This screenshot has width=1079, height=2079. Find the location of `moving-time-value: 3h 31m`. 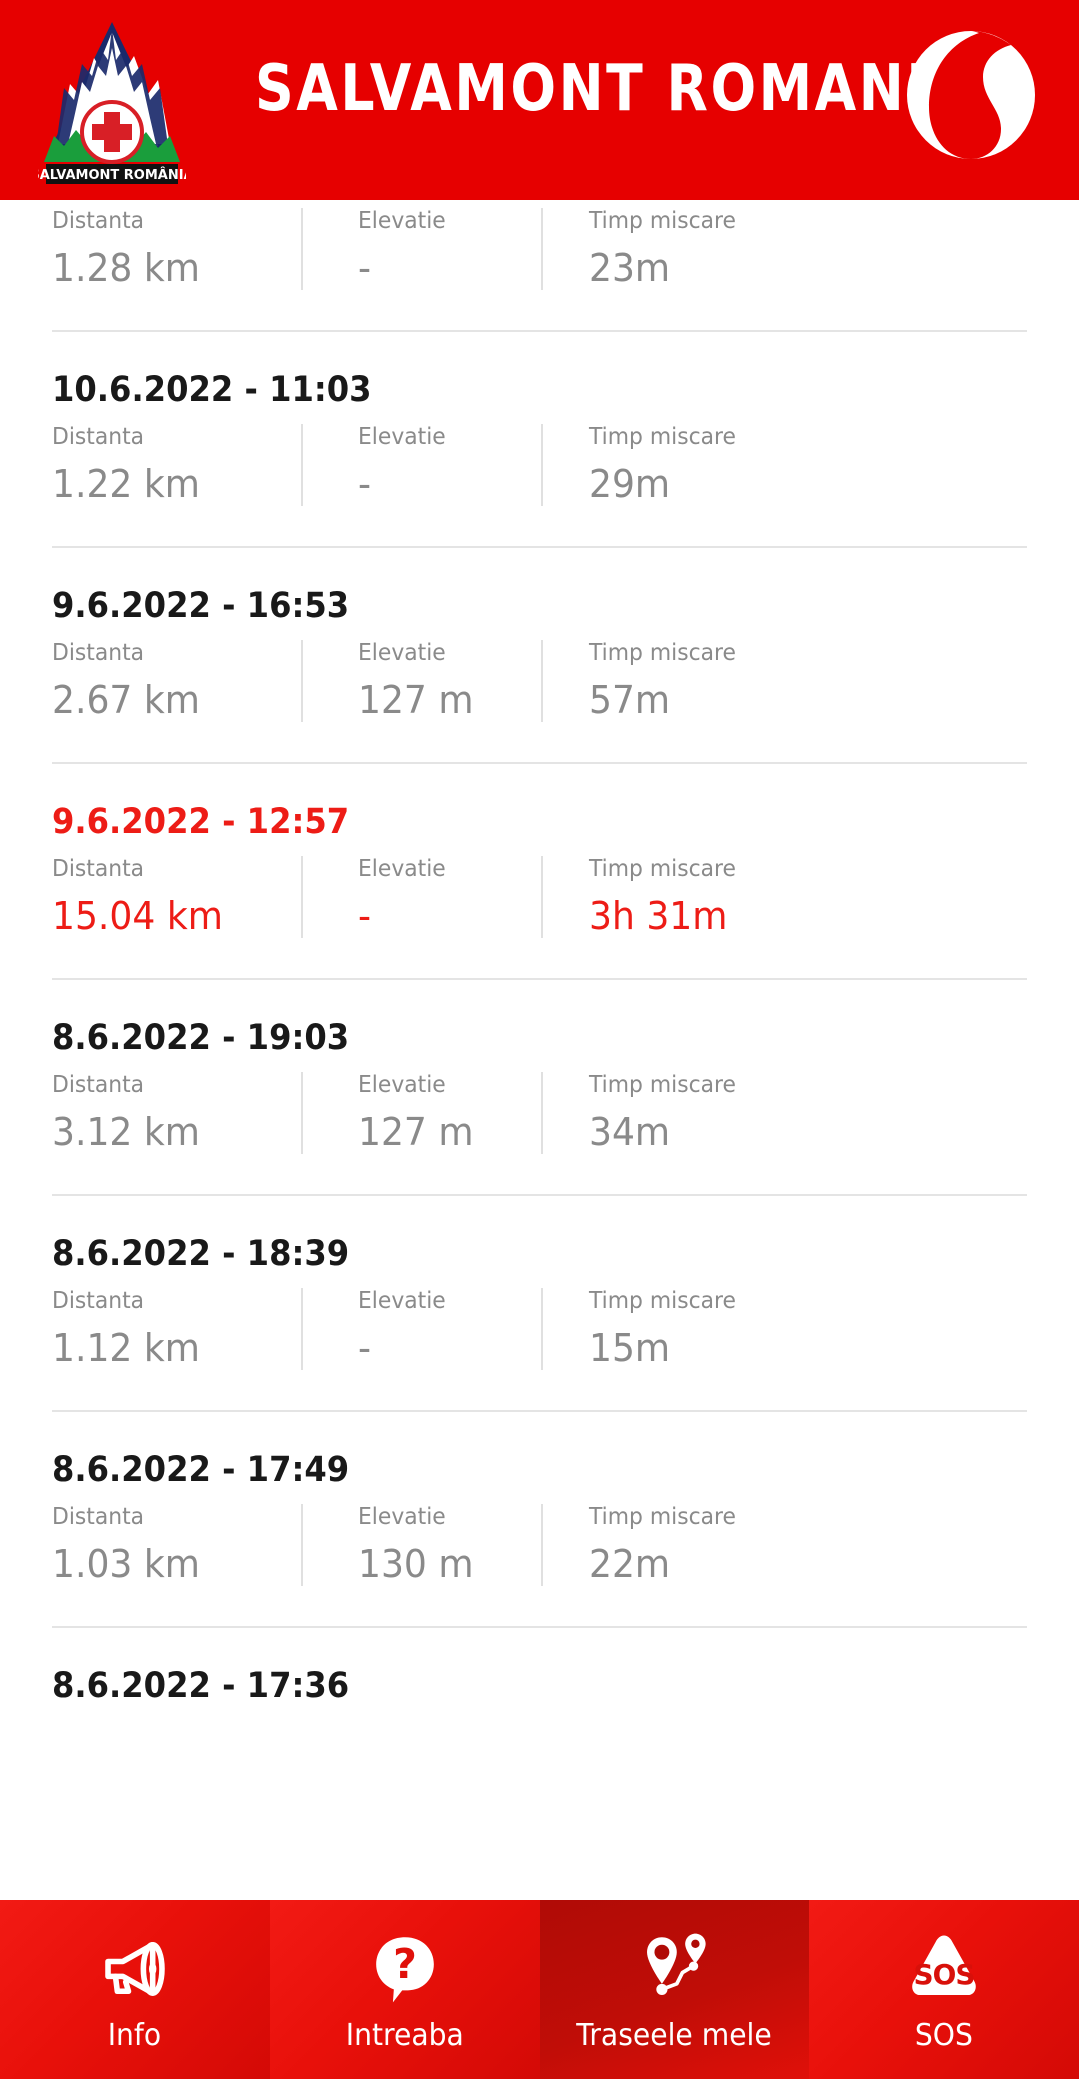

moving-time-value: 3h 31m is located at coordinates (658, 916).